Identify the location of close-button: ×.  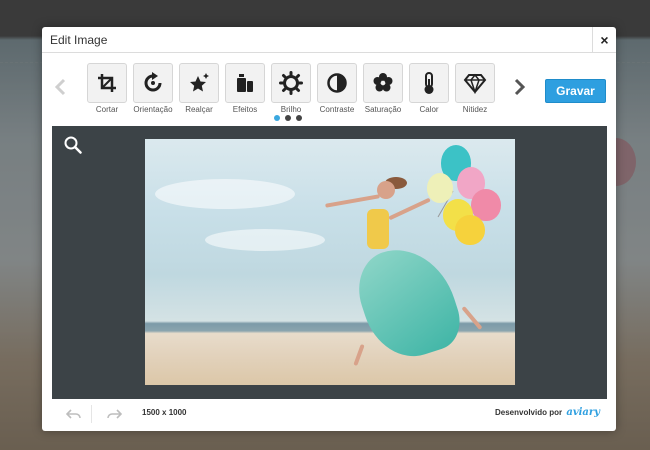
(604, 40).